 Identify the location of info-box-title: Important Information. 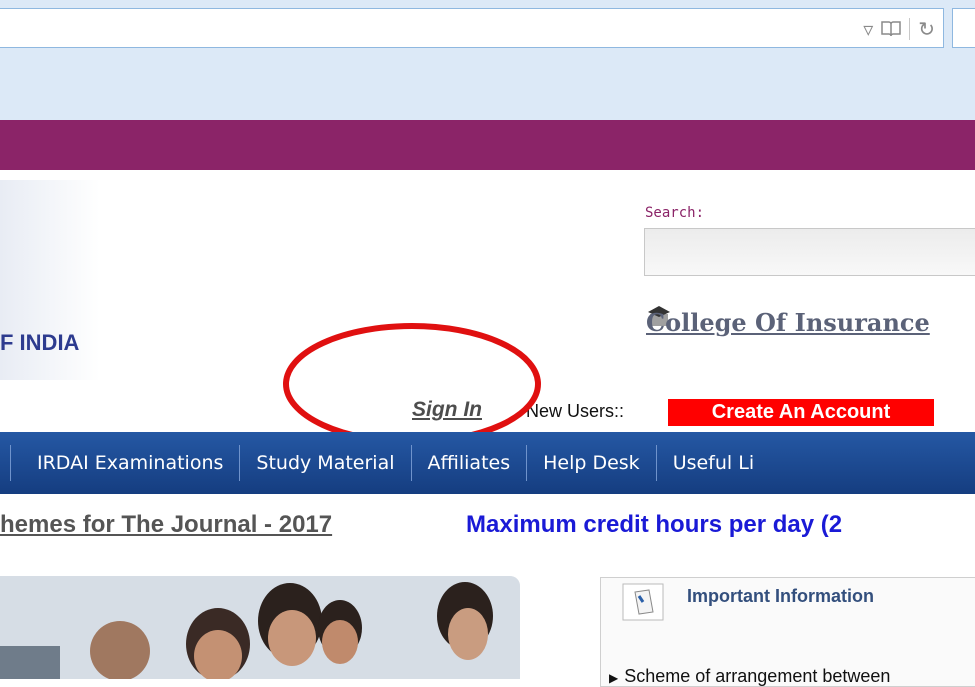
(780, 596).